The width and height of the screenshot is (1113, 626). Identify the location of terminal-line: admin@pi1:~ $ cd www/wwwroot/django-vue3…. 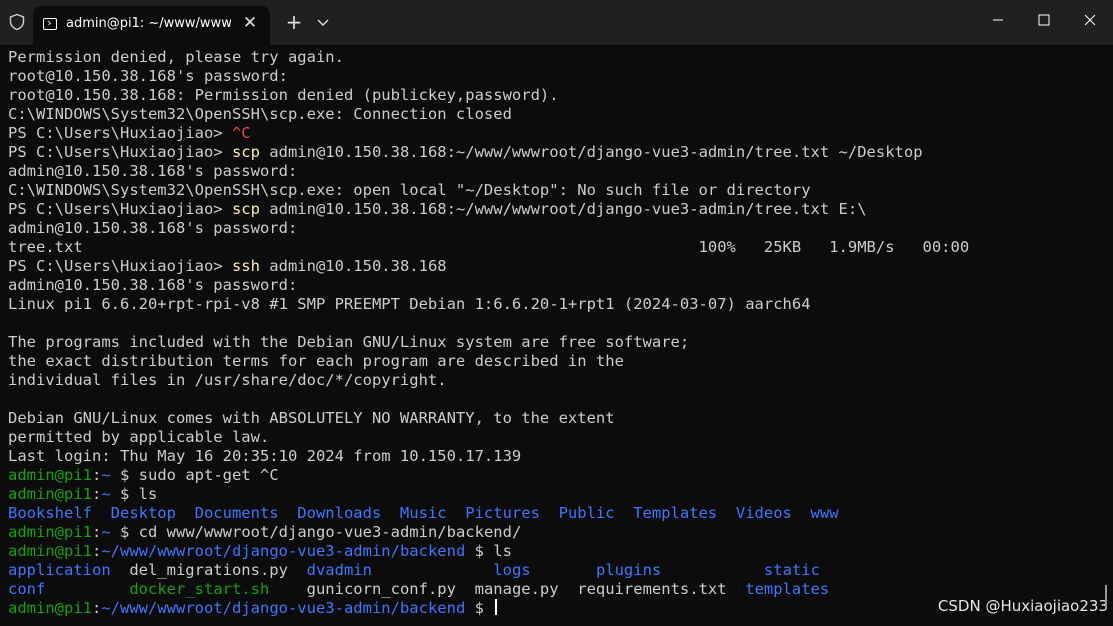
(555, 532).